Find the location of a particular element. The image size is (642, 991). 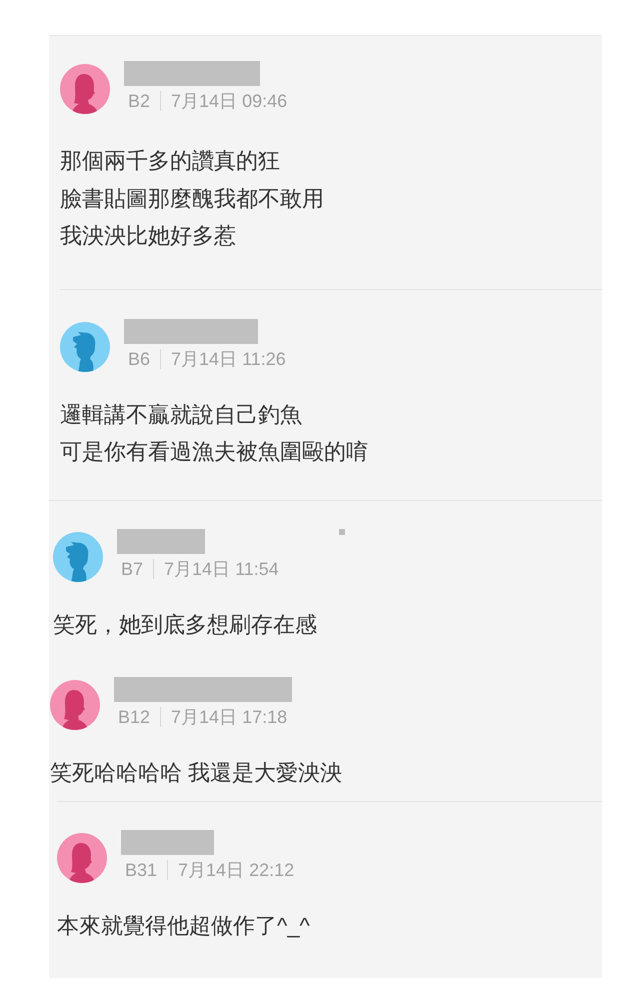

comment-text: 本來就覺得他超做作了^_^ is located at coordinates (183, 926).